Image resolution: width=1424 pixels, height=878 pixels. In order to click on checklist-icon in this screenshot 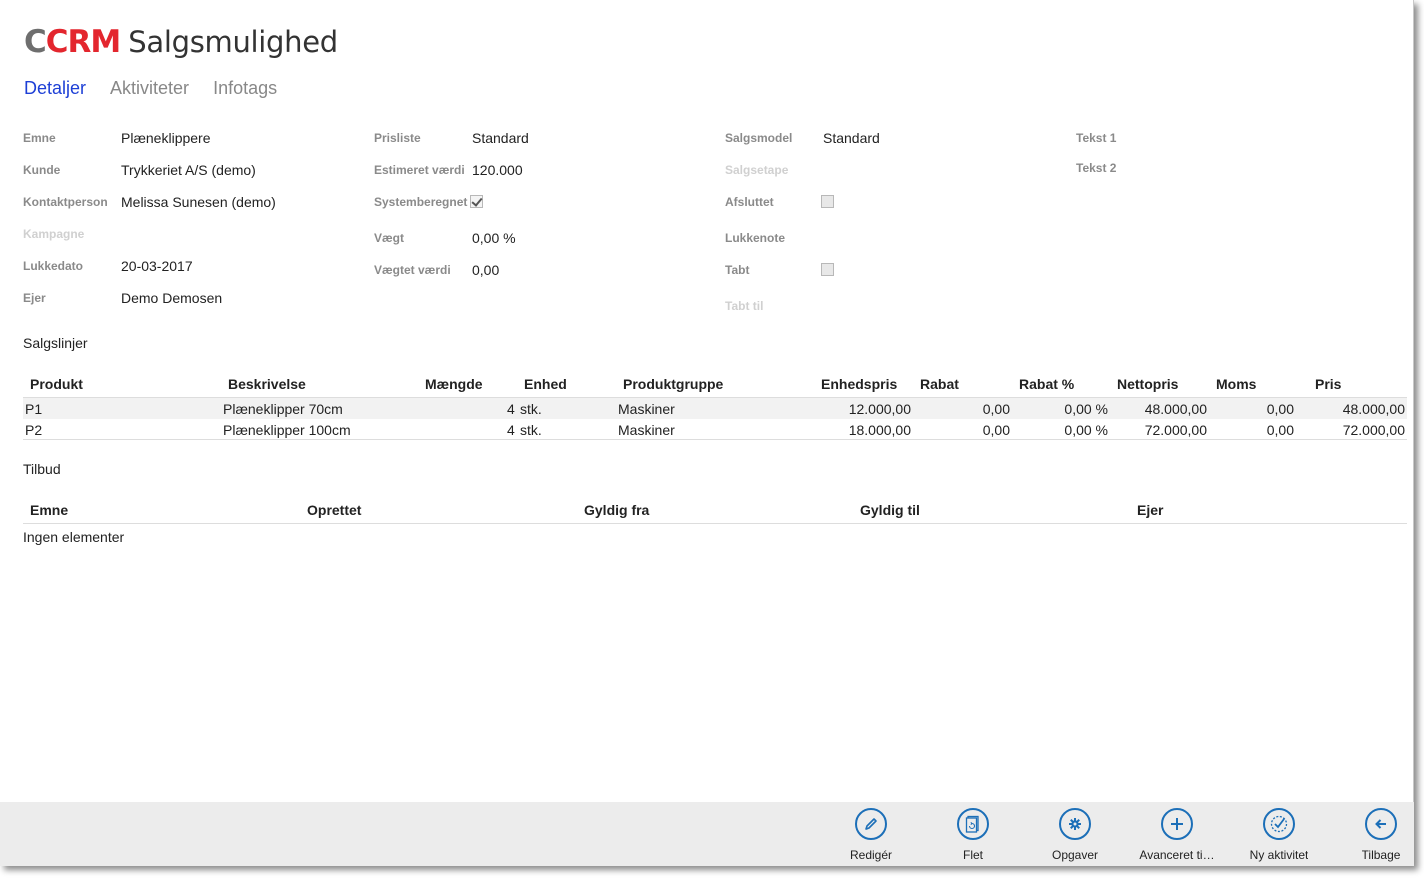, I will do `click(1279, 824)`.